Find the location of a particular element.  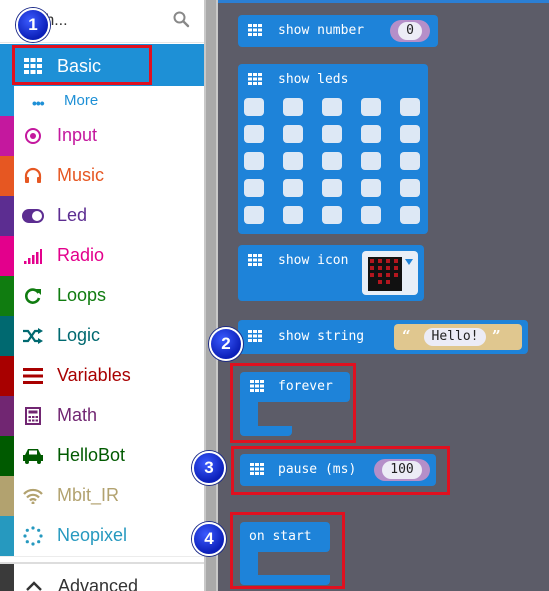

category-label: More is located at coordinates (81, 100).